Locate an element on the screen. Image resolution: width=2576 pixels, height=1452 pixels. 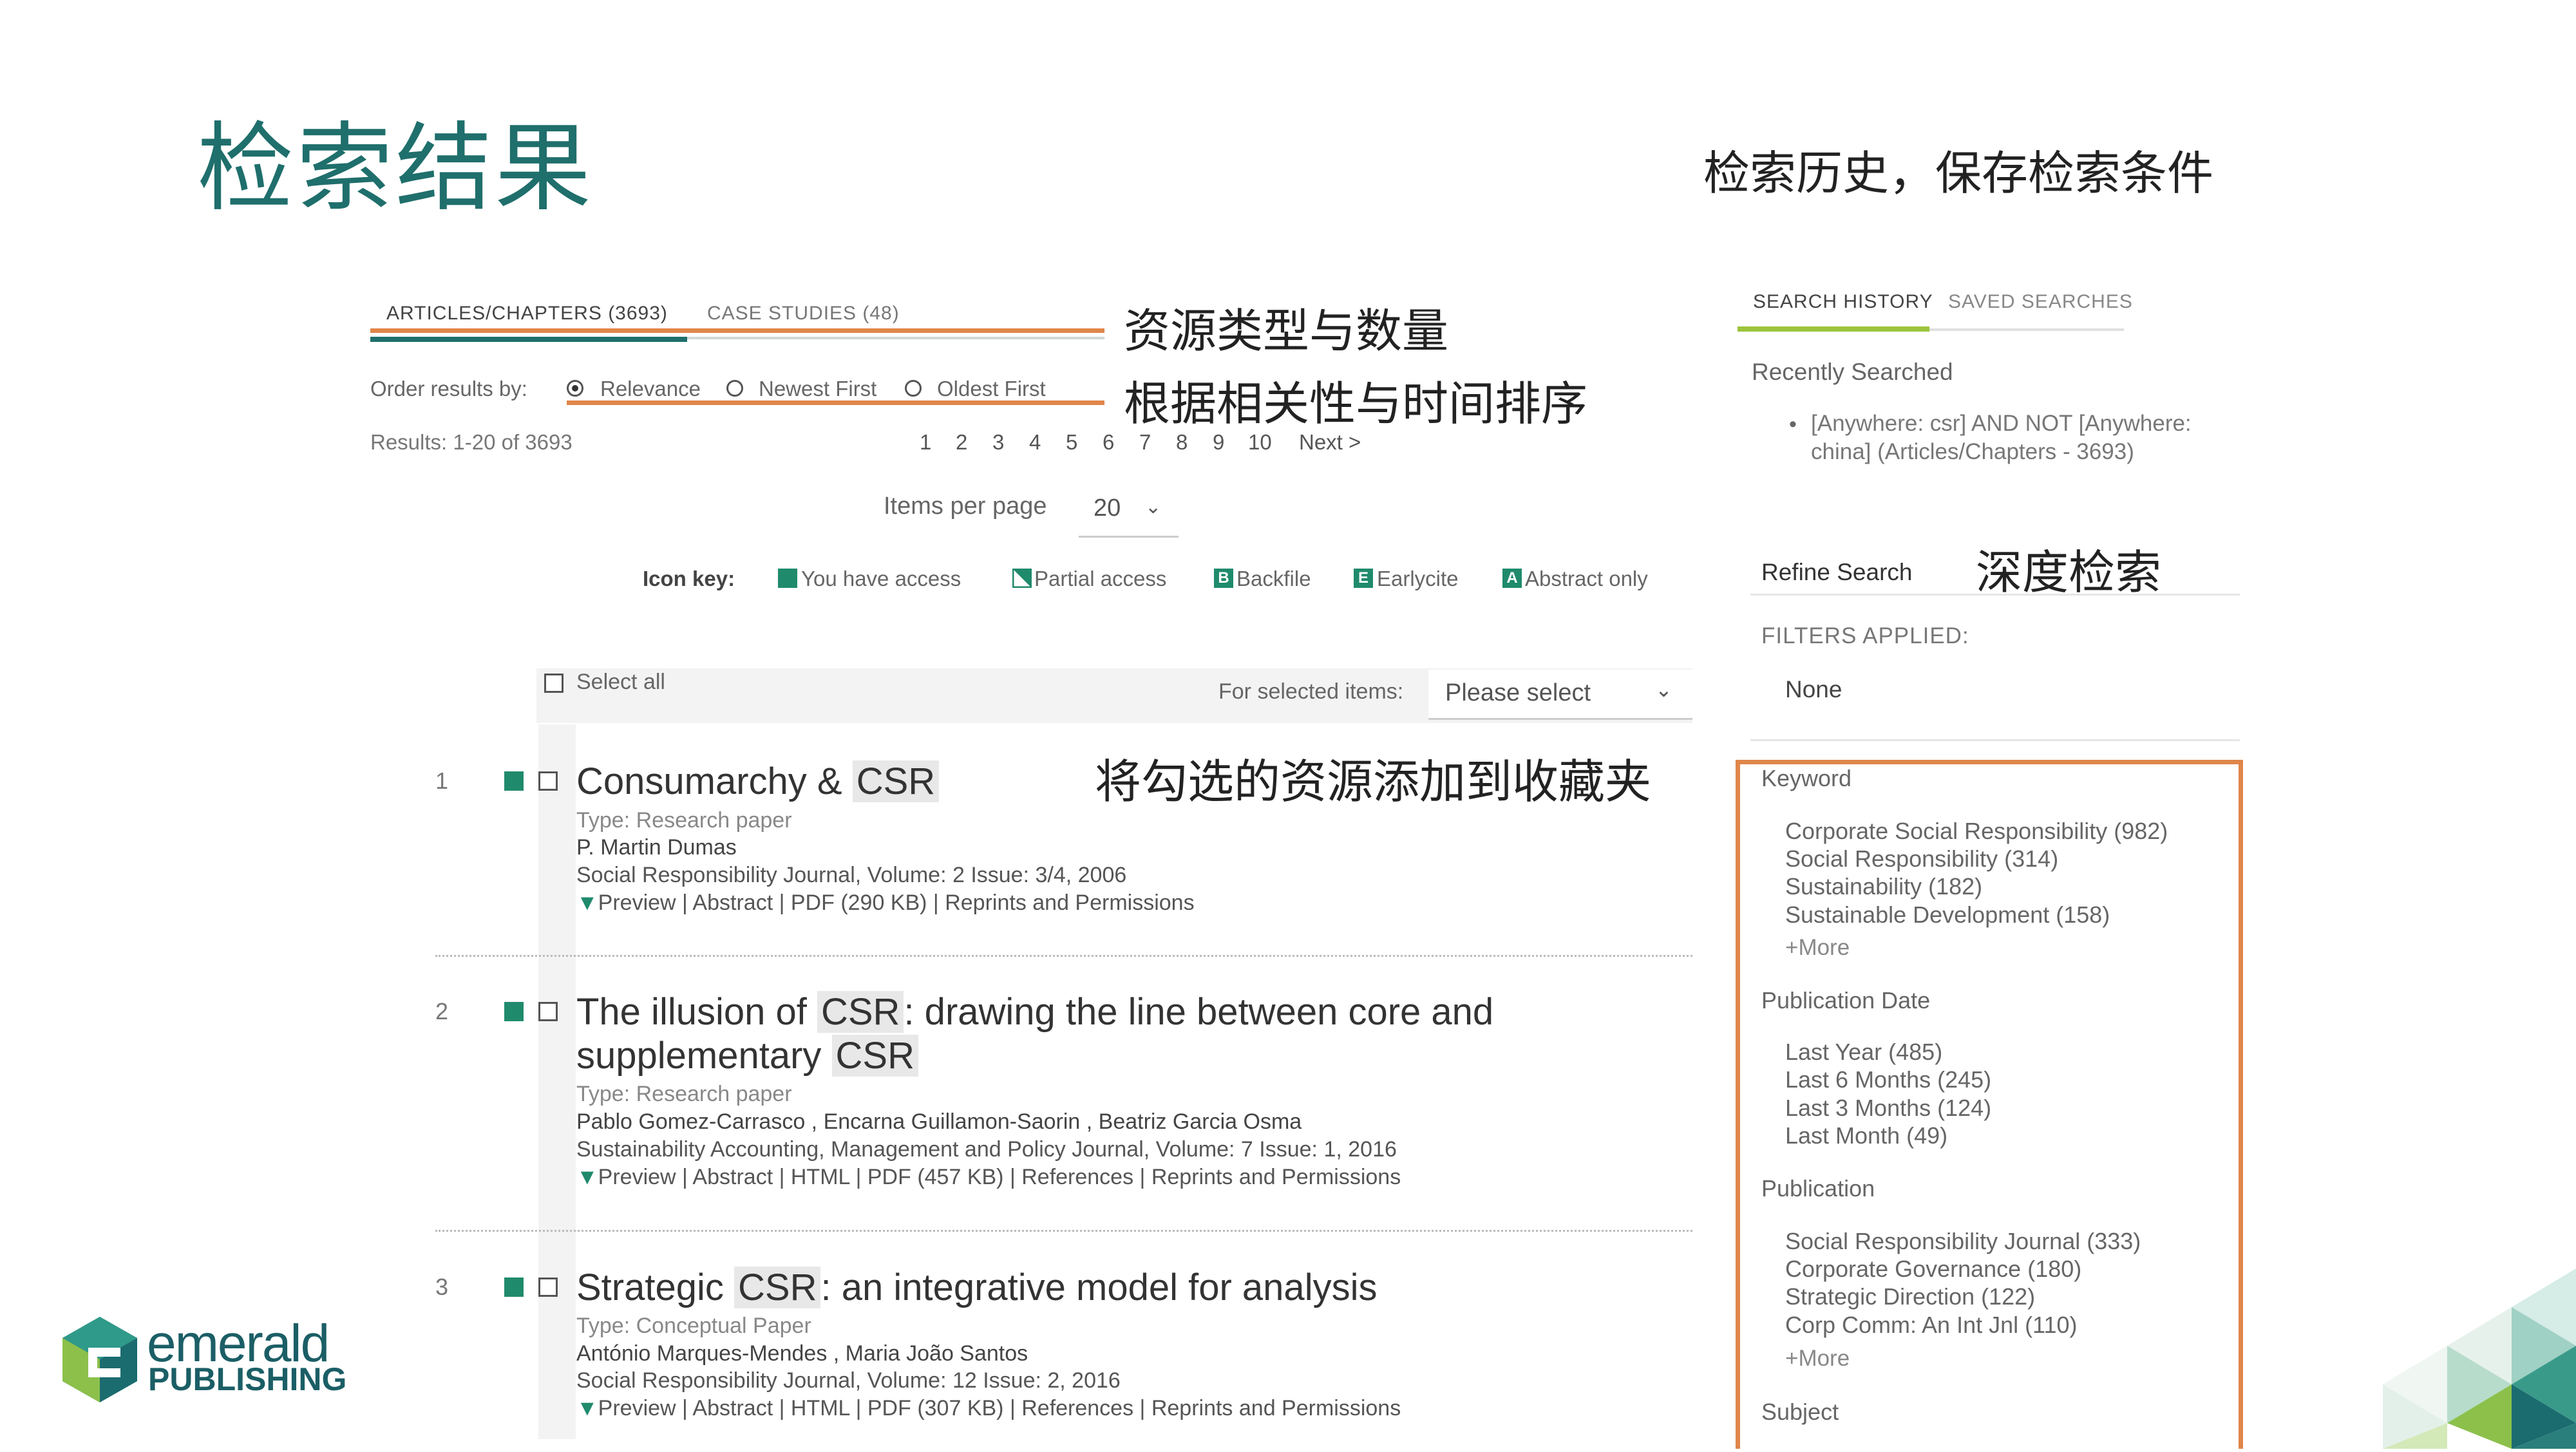
filters-divider is located at coordinates (1995, 740).